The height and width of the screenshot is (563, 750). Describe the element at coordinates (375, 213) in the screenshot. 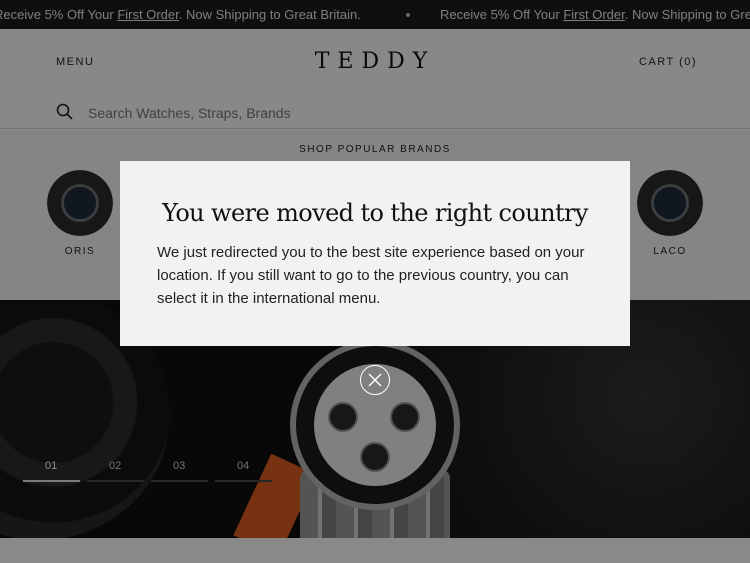

I see `modal-title: You were moved to the right country` at that location.